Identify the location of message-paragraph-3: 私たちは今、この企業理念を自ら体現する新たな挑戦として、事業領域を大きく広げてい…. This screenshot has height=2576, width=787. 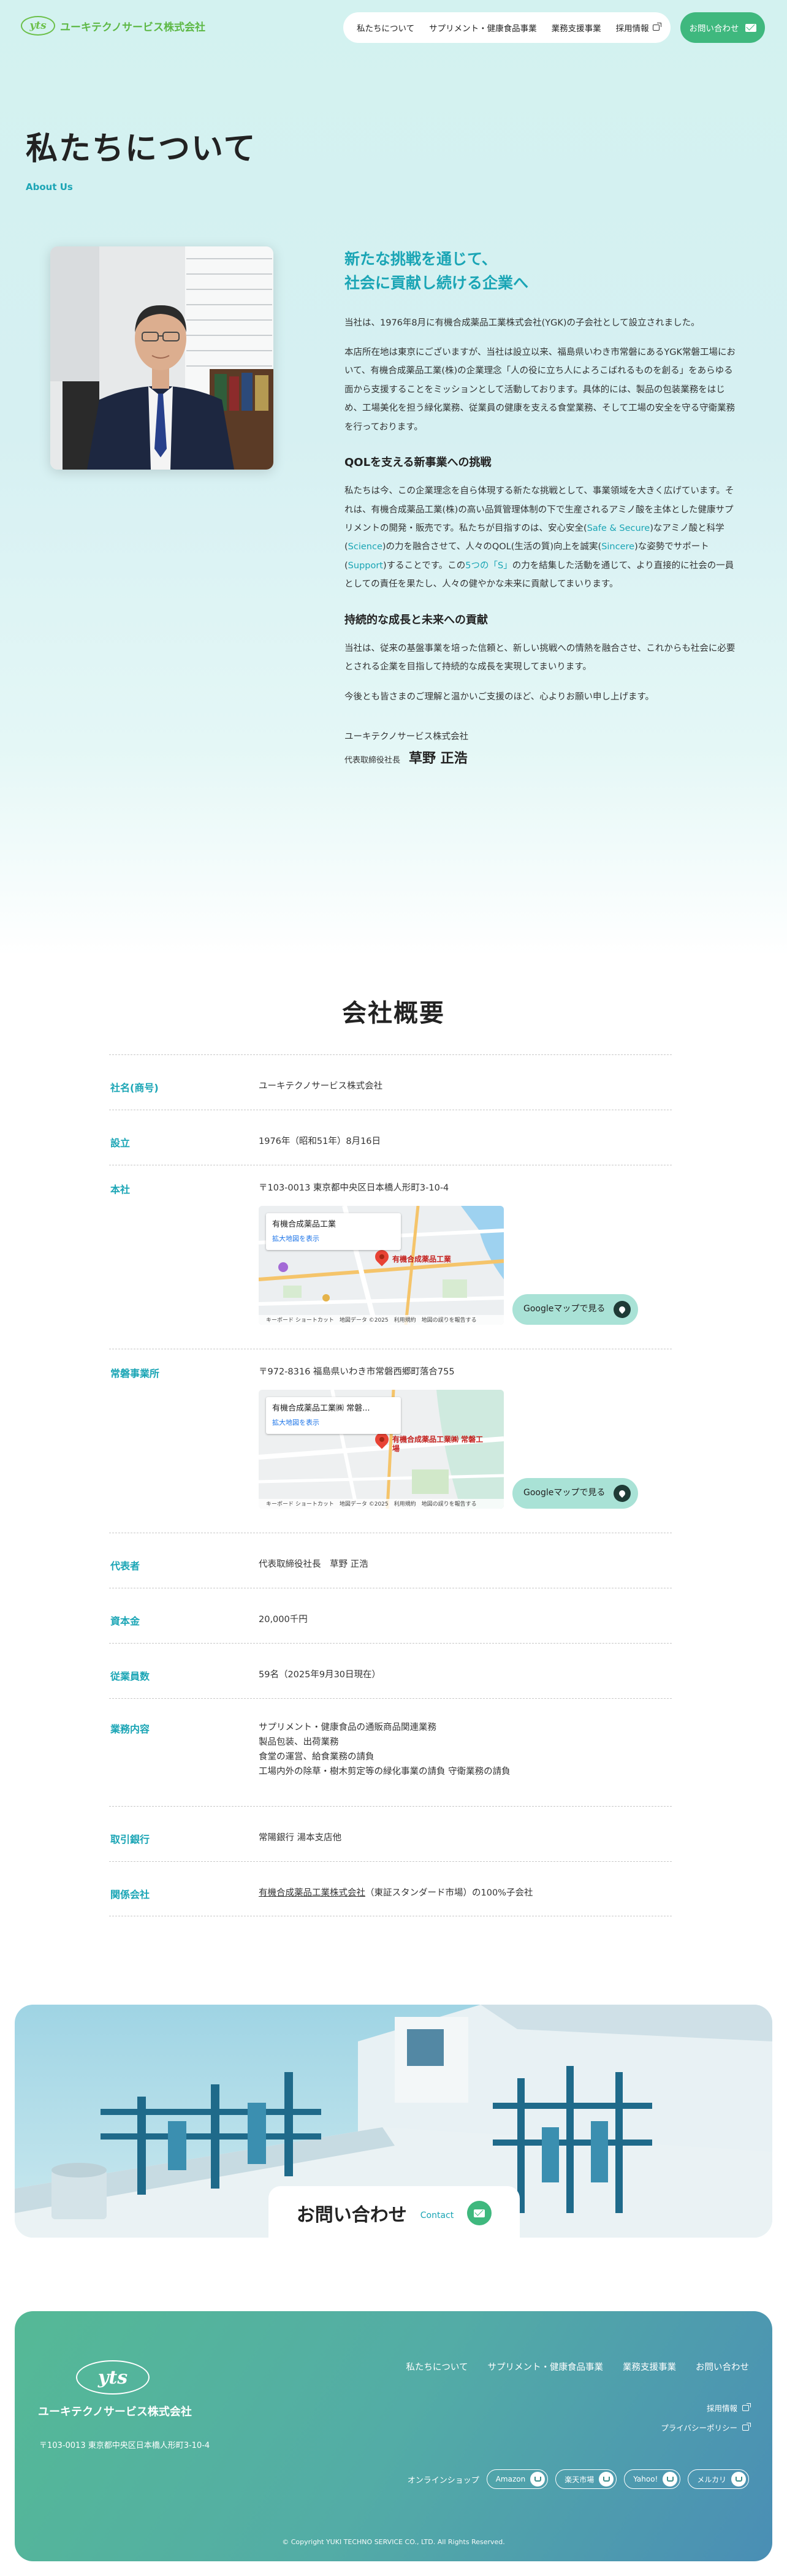
(540, 538).